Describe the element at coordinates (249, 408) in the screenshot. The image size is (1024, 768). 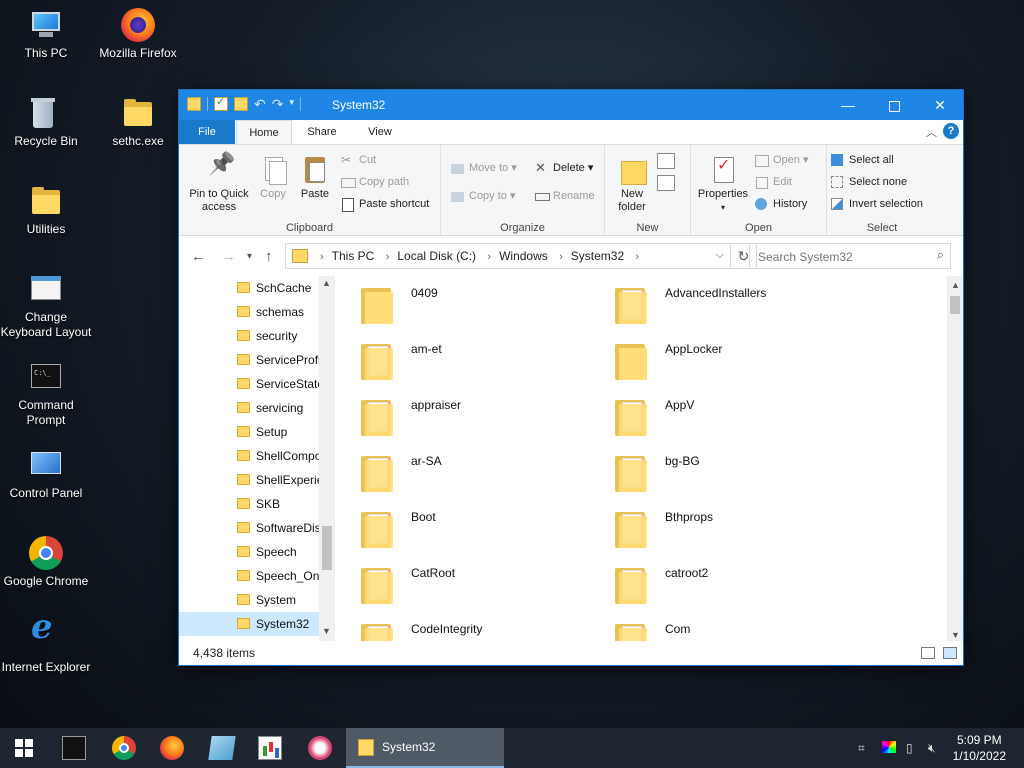
I see `nav-item: servicing` at that location.